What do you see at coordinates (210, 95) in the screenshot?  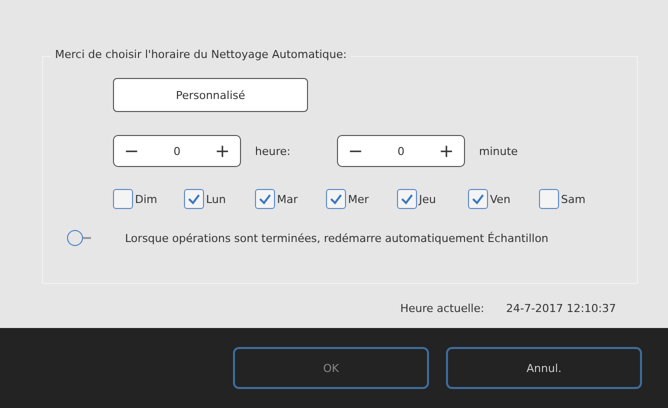 I see `mode-button: Personnalisé` at bounding box center [210, 95].